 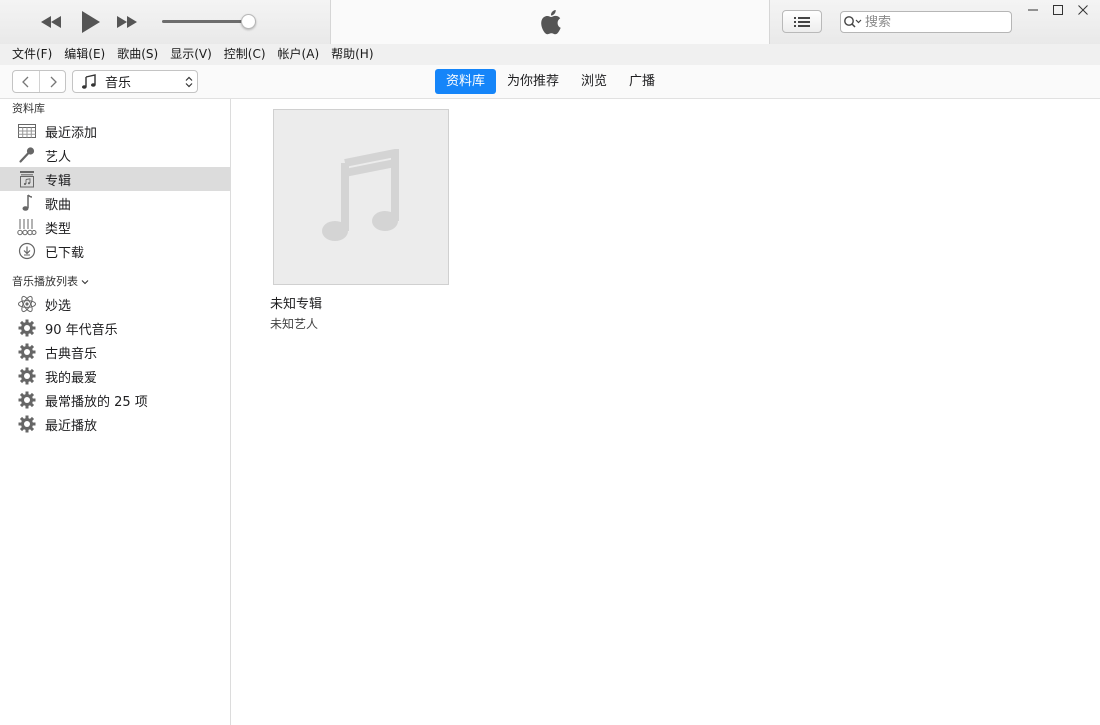 I want to click on microphone-icon, so click(x=27, y=155).